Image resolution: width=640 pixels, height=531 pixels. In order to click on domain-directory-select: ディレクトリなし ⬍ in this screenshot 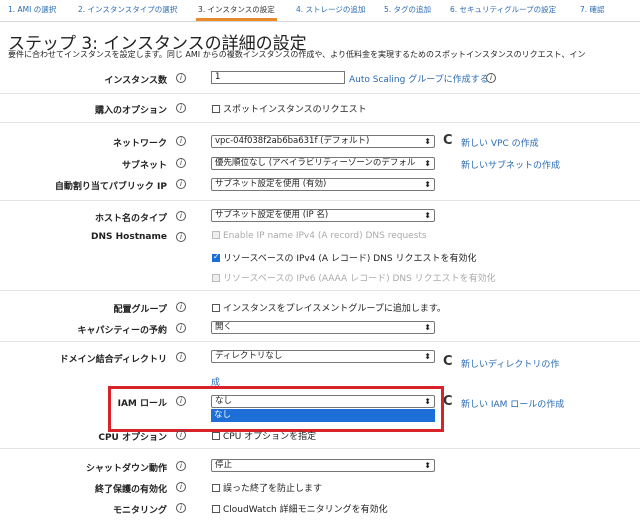, I will do `click(323, 356)`.